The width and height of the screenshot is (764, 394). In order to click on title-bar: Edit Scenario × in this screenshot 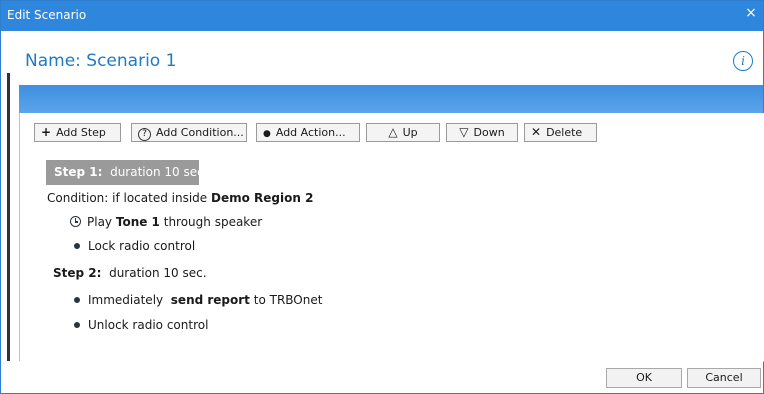, I will do `click(382, 16)`.